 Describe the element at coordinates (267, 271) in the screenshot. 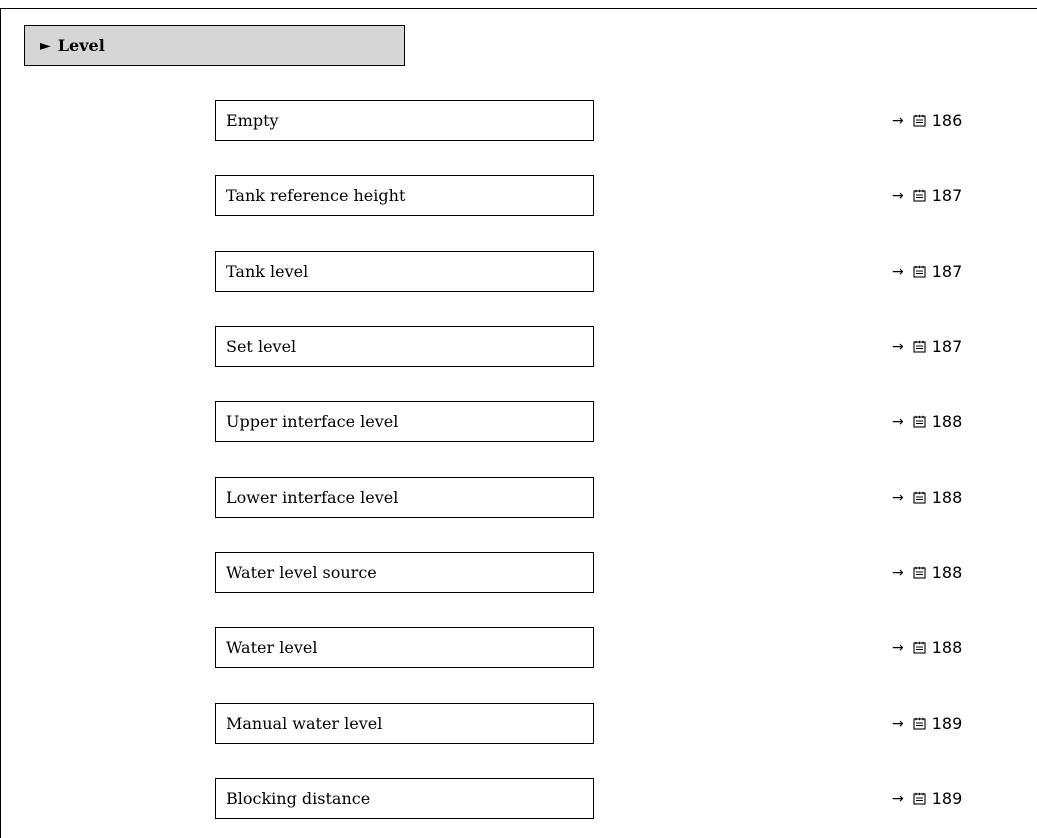

I see `parameter-label: Tank level` at that location.